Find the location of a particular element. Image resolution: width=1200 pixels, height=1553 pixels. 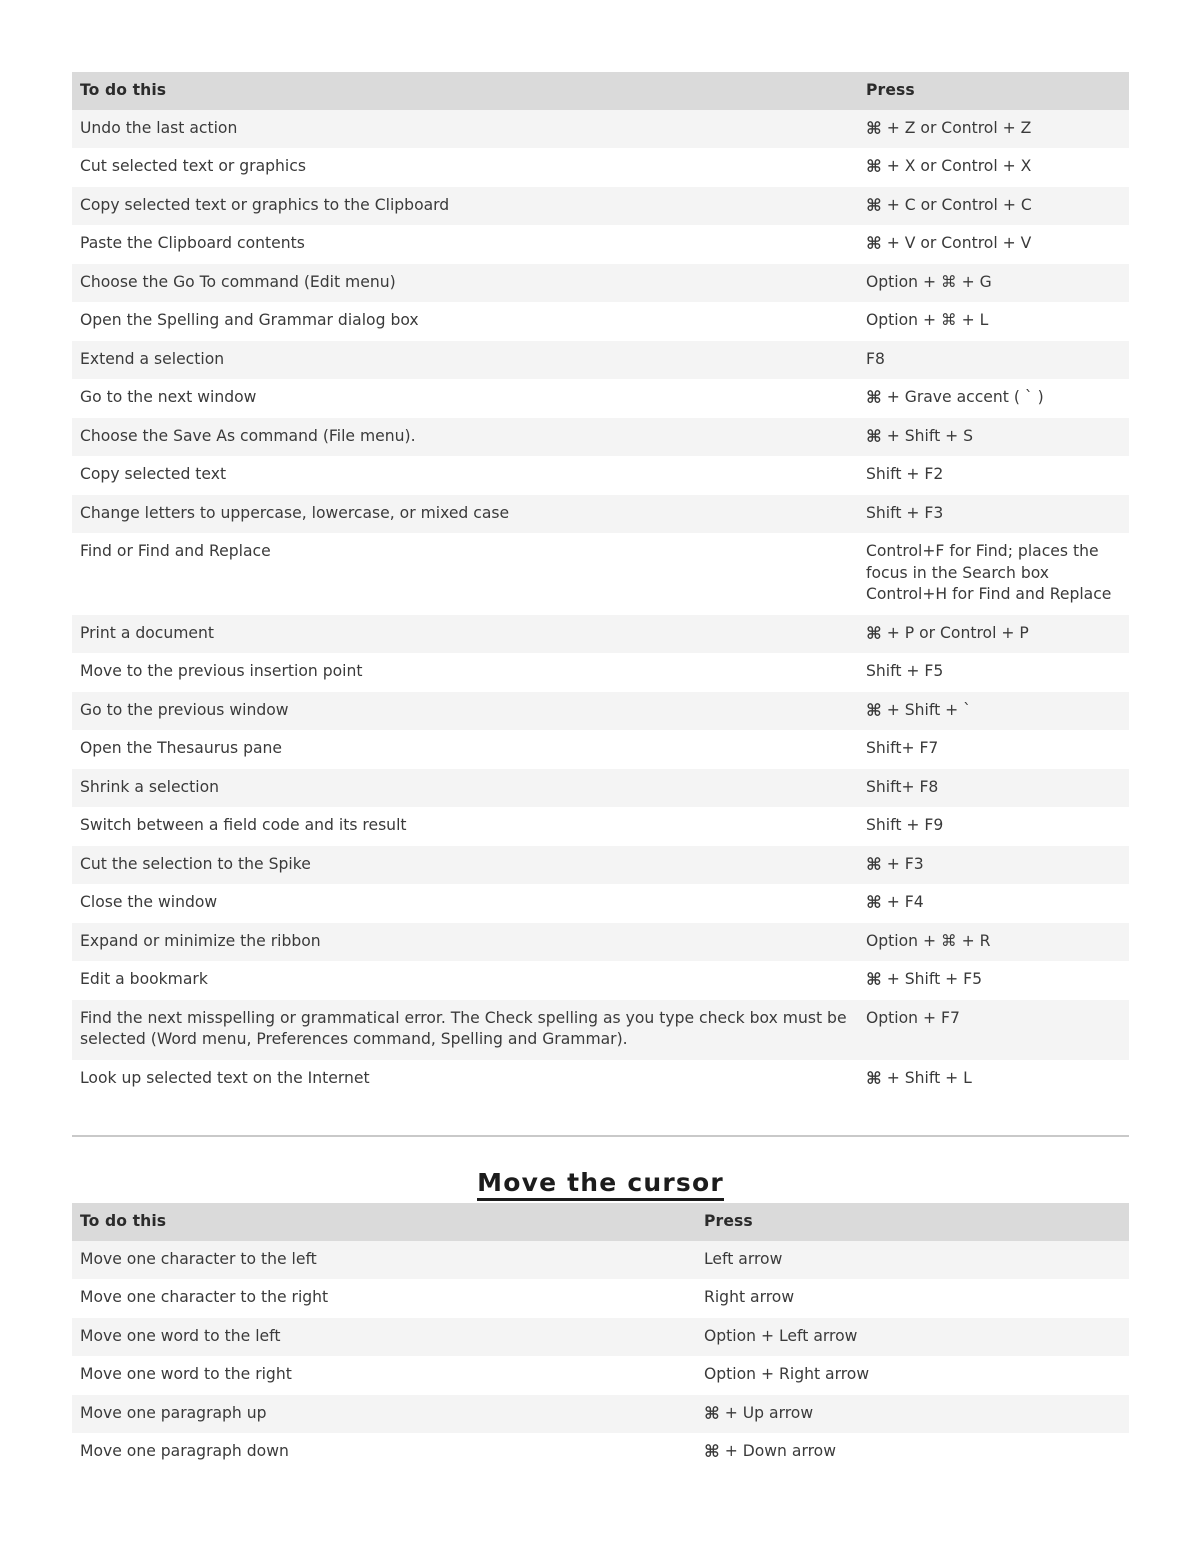

row-action-cell: Find or Find and Replace is located at coordinates (175, 551).